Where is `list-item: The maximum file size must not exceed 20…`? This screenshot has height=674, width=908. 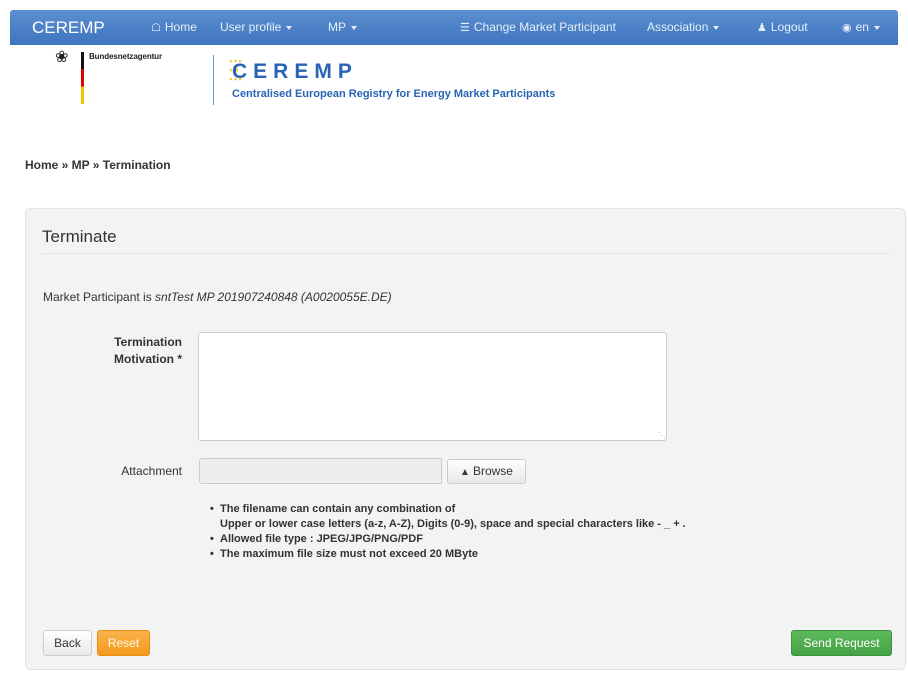
list-item: The maximum file size must not exceed 20… is located at coordinates (448, 554).